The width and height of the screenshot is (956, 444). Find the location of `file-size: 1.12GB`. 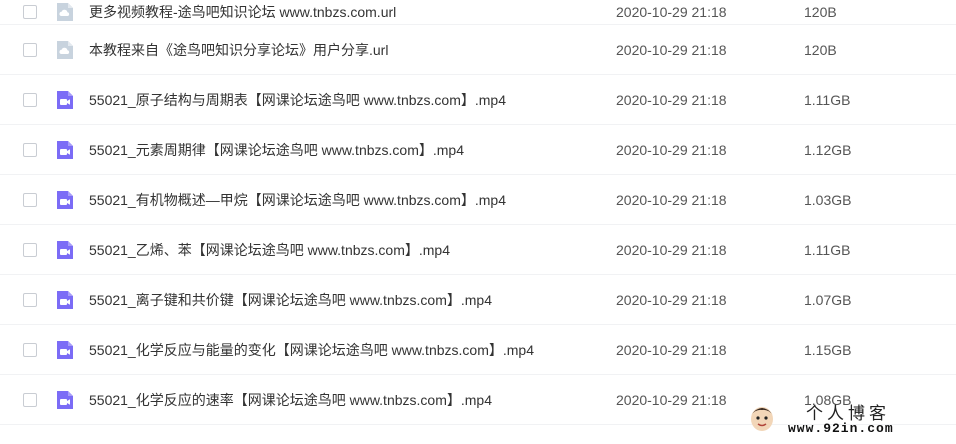

file-size: 1.12GB is located at coordinates (828, 149).